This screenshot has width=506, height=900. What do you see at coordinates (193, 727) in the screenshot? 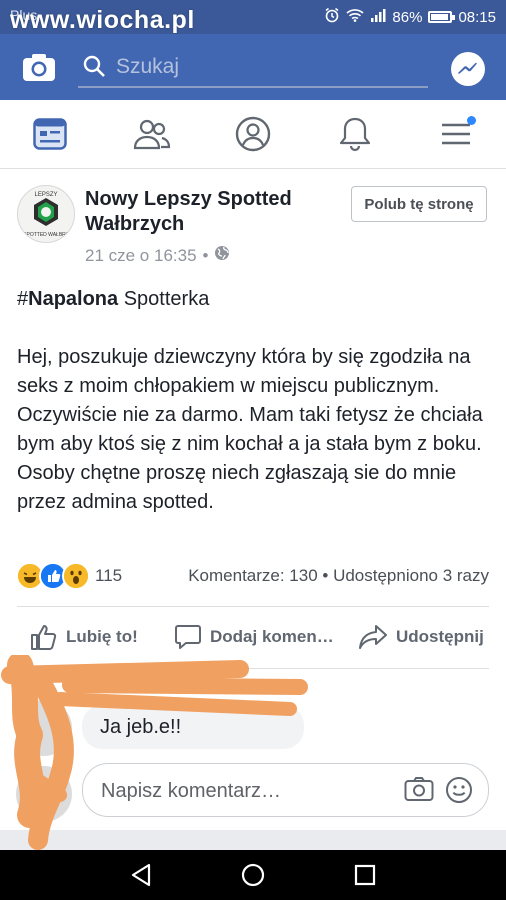
I see `comment-bubble: Ja jeb.e!!` at bounding box center [193, 727].